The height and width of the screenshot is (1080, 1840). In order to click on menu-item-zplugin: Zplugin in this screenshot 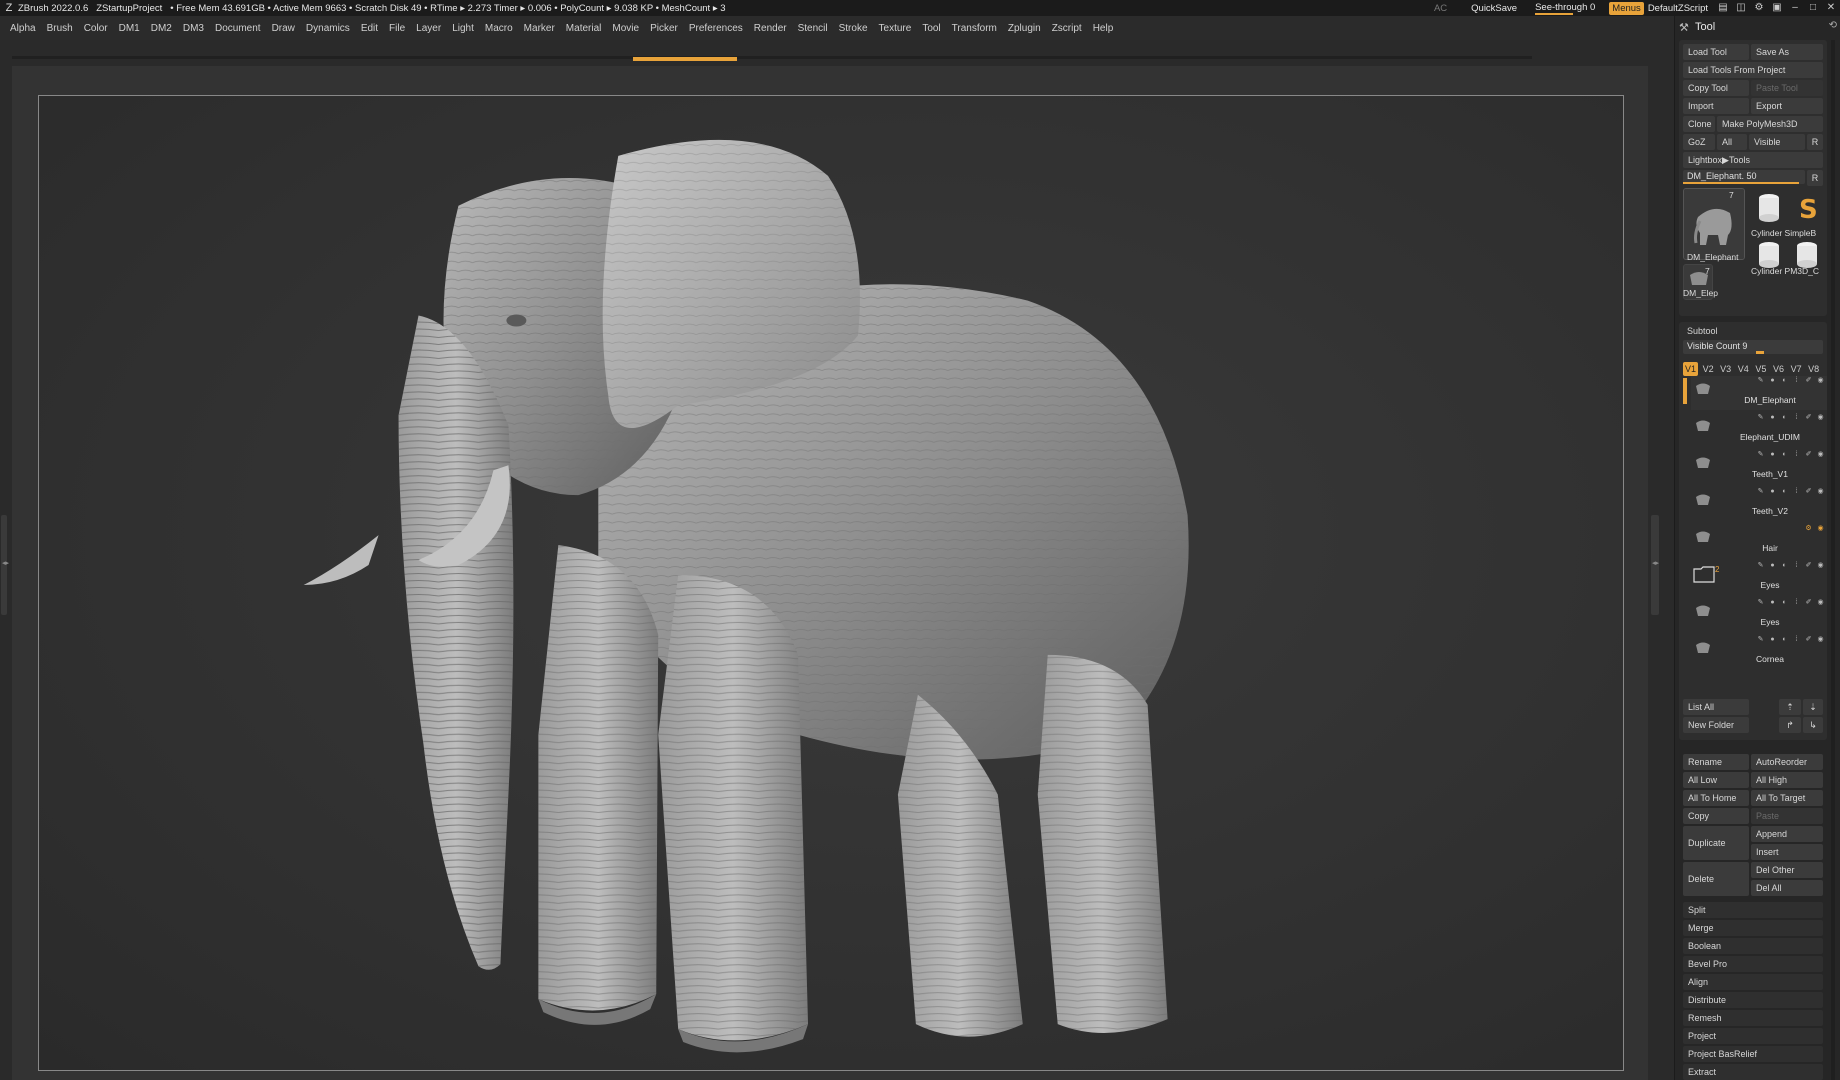, I will do `click(1024, 28)`.